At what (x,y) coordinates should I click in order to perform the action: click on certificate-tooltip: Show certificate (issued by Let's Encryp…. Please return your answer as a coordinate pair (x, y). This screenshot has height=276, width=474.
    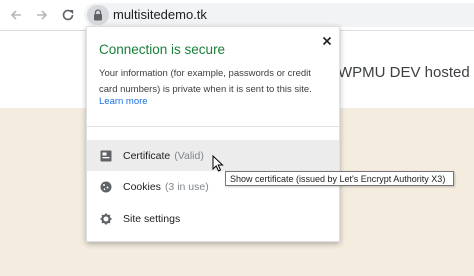
    Looking at the image, I should click on (339, 178).